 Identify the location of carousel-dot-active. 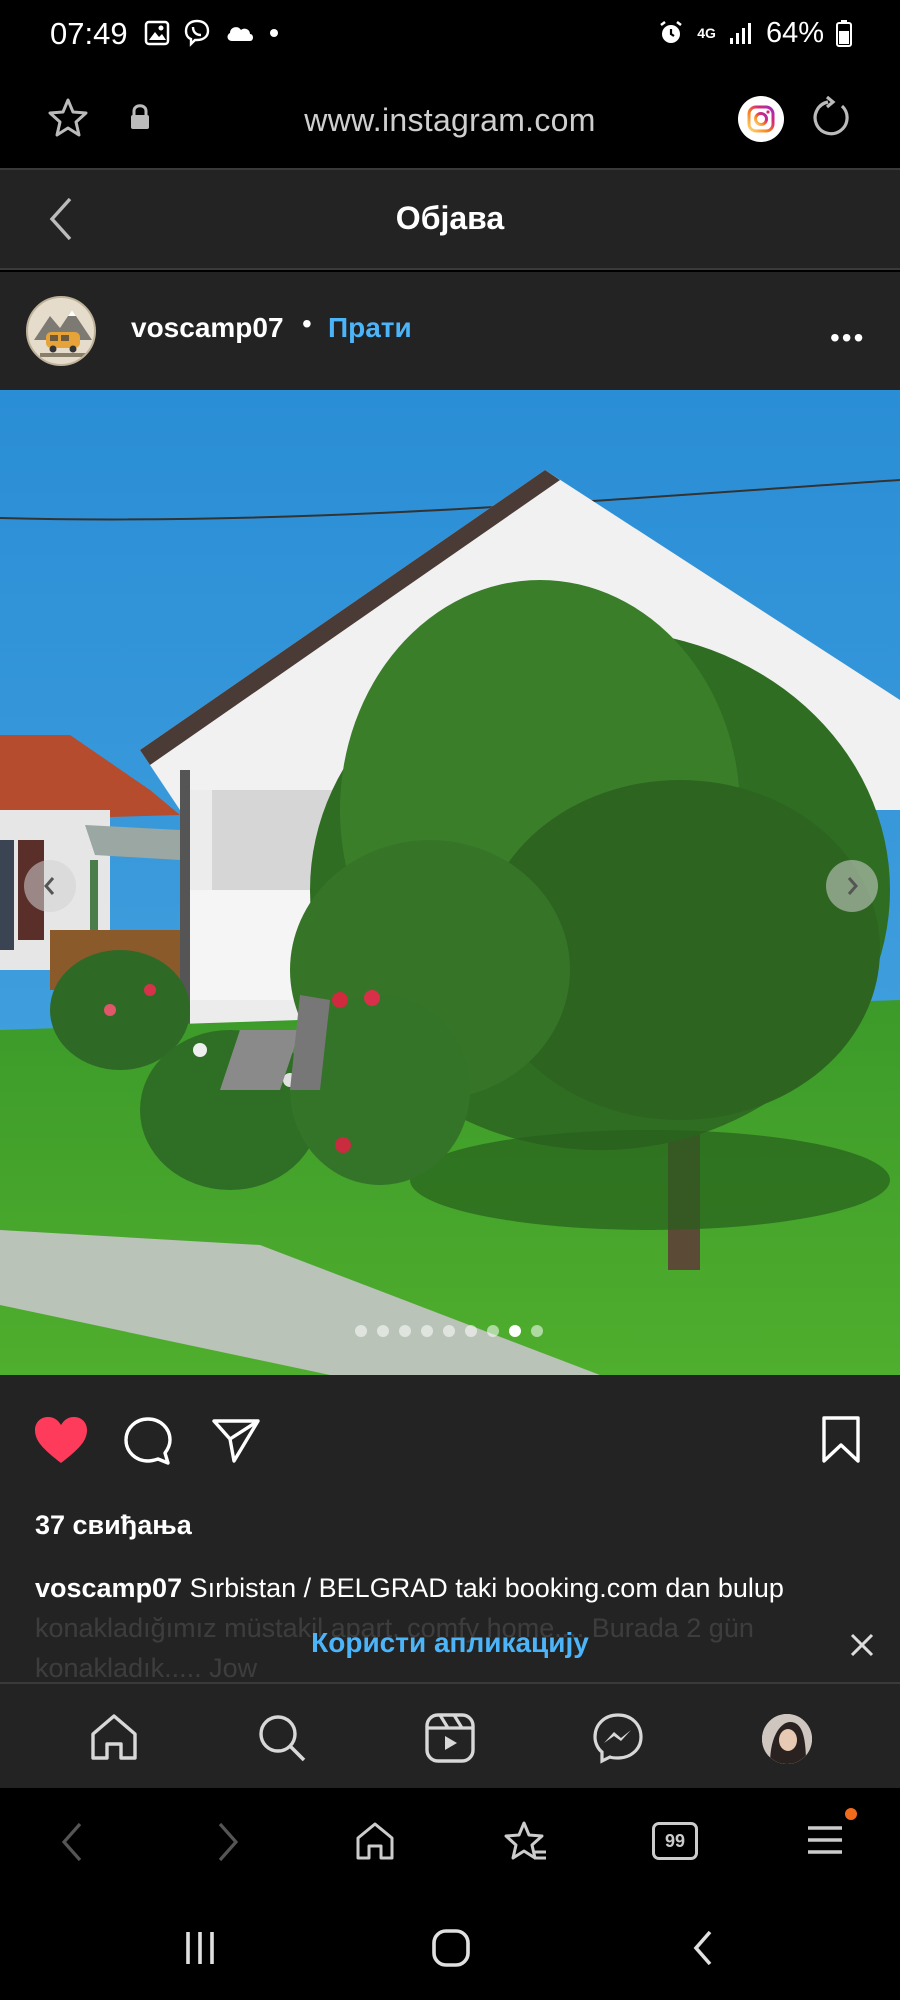
(515, 1331).